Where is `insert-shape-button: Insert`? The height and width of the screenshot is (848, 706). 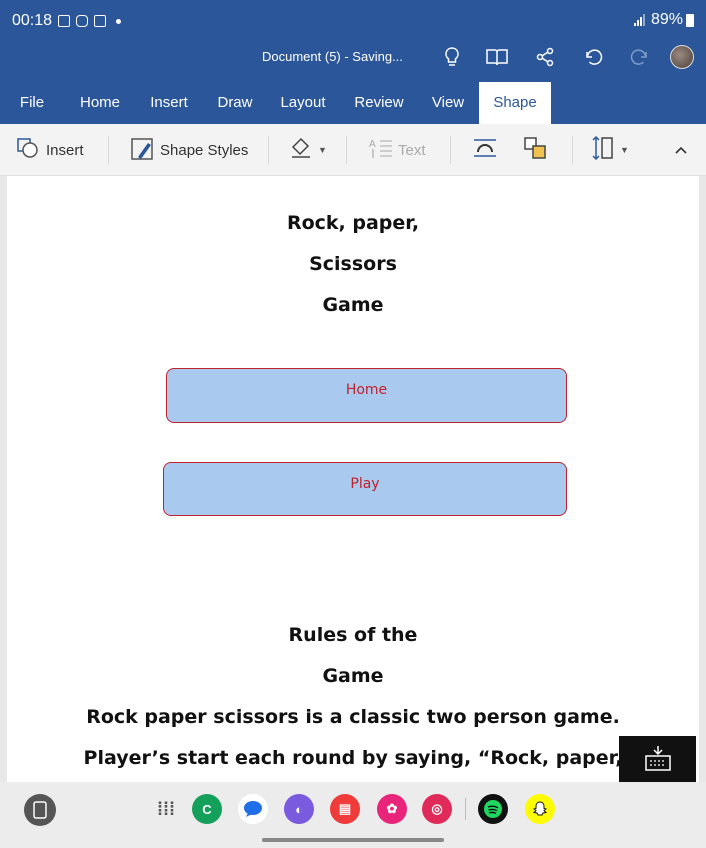
insert-shape-button: Insert is located at coordinates (50, 150).